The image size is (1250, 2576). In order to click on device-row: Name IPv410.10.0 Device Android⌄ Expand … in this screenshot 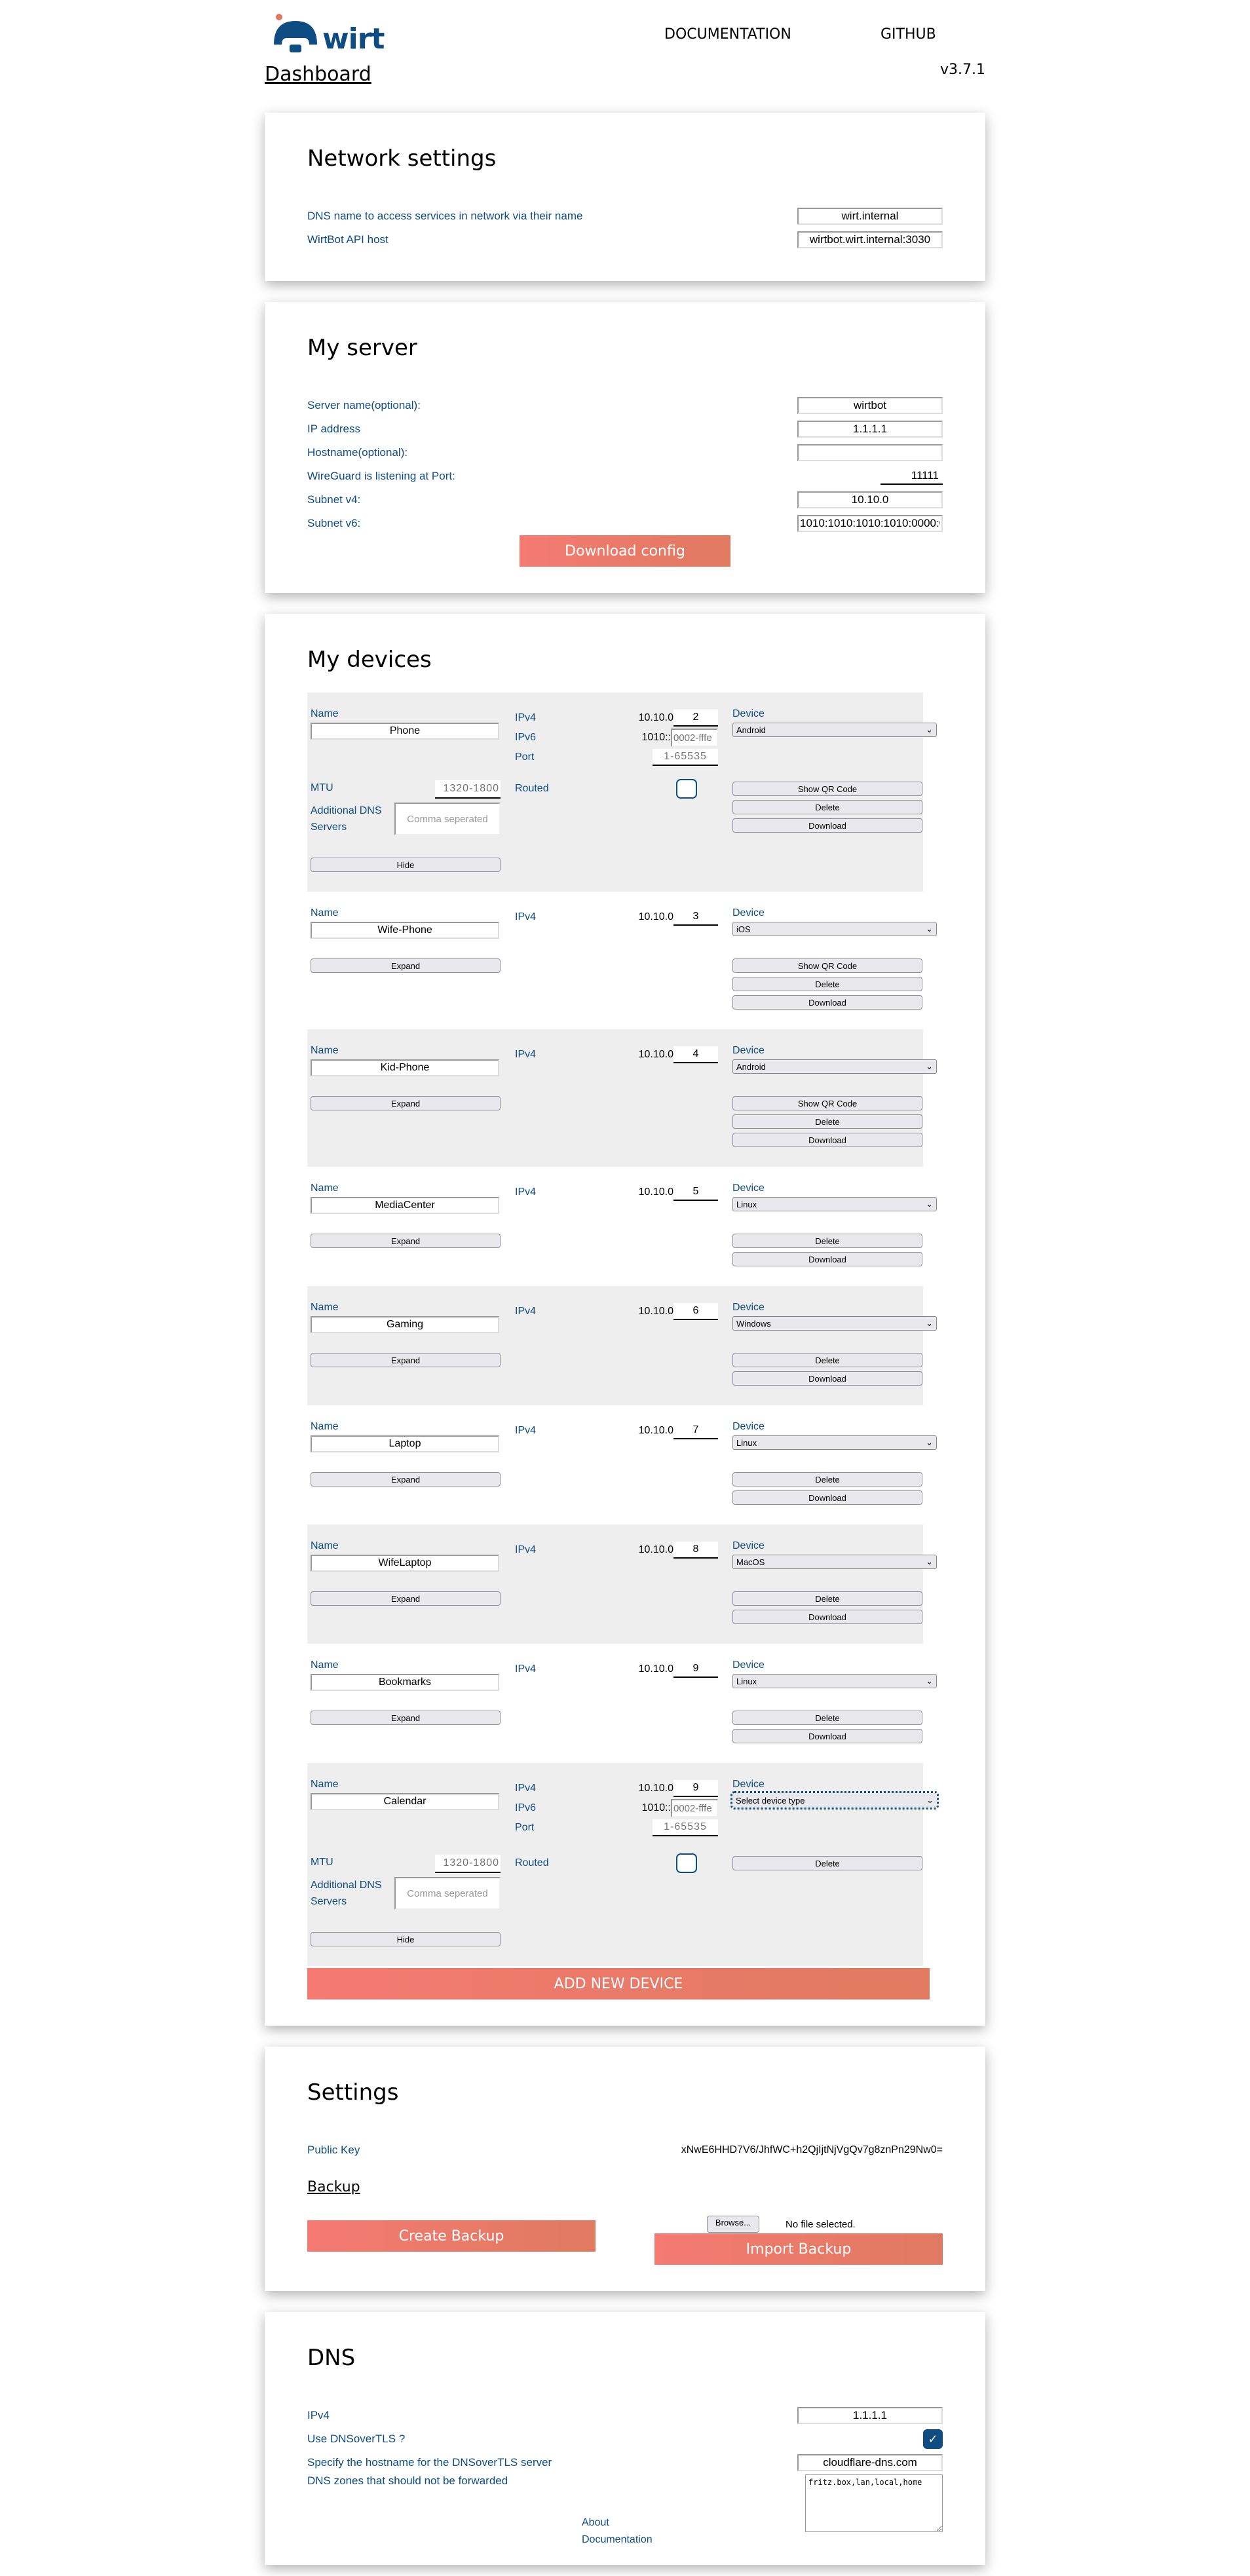, I will do `click(622, 1098)`.